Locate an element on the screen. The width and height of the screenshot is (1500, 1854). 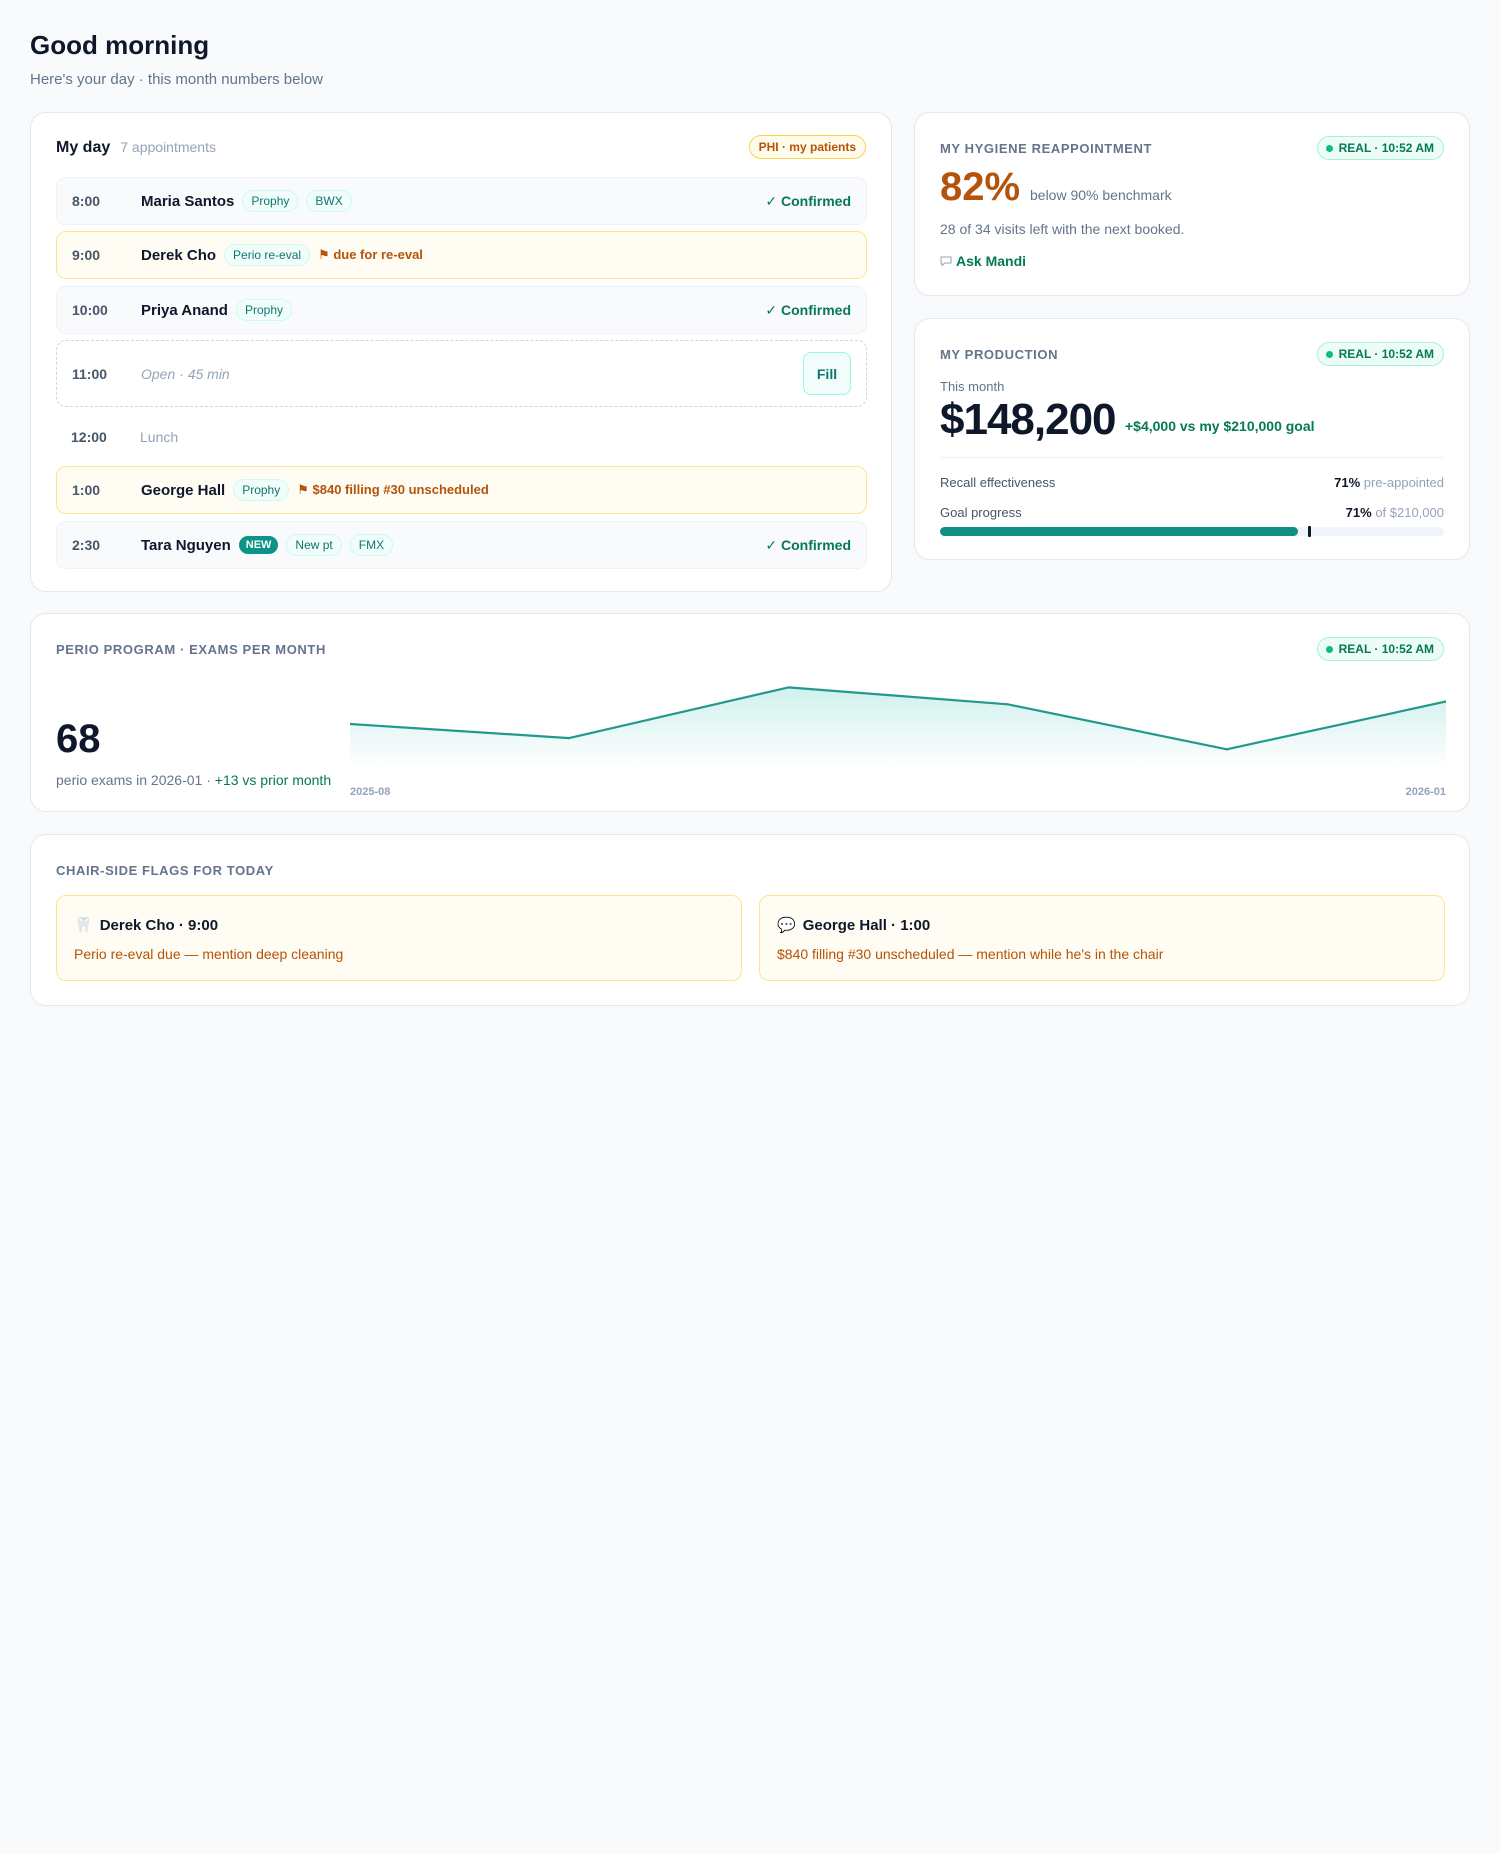
card-label: CHAIR-SIDE FLAGS FOR TODAY is located at coordinates (165, 870).